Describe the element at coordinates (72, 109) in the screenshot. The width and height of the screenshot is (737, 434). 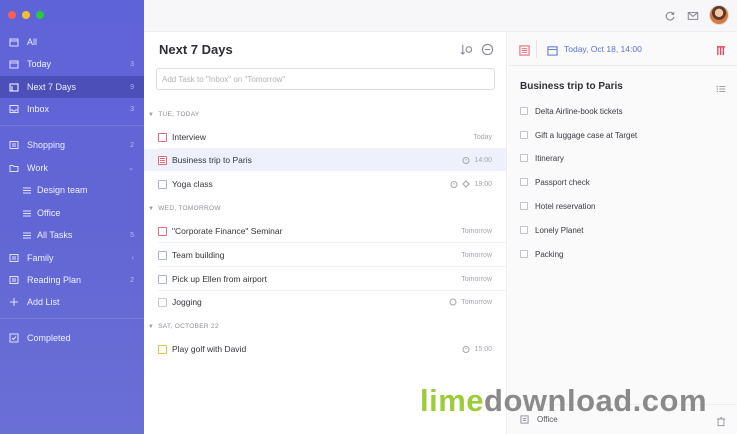
I see `sidebar-item-inbox: Inbox 3` at that location.